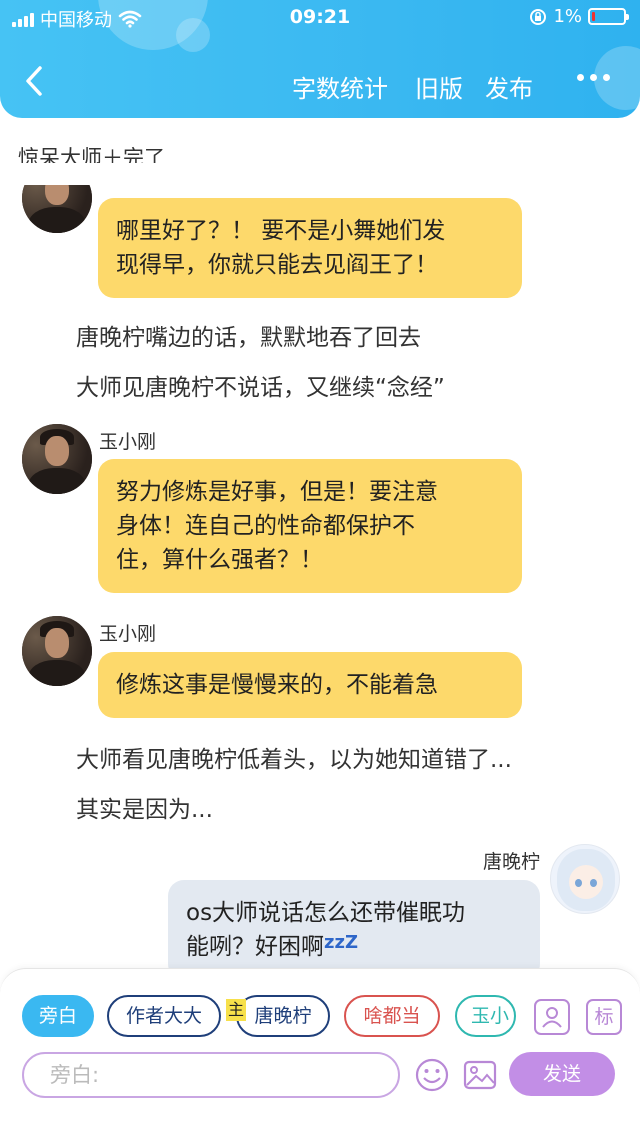  Describe the element at coordinates (248, 338) in the screenshot. I see `narration-text: 唐晚柠嘴边的话，默默地吞了回去` at that location.